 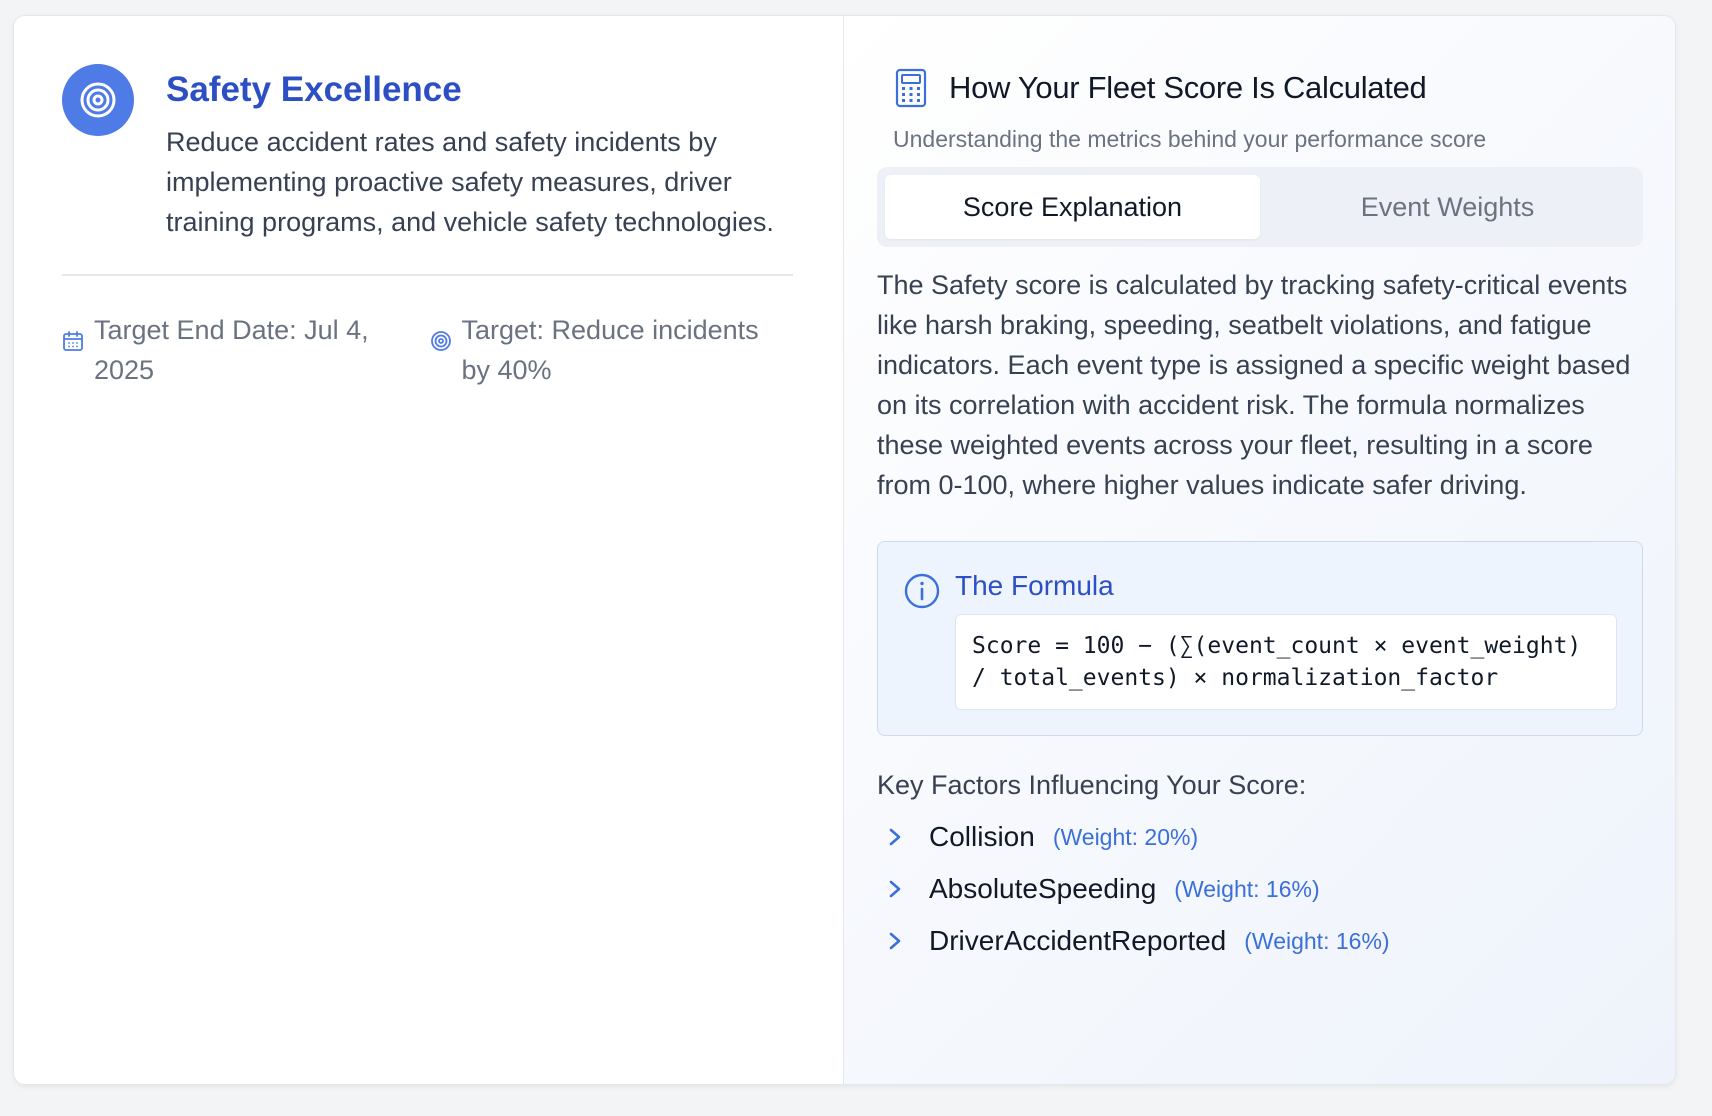 I want to click on target-metric-text: Target: Reduce incidents by 40%, so click(x=610, y=350).